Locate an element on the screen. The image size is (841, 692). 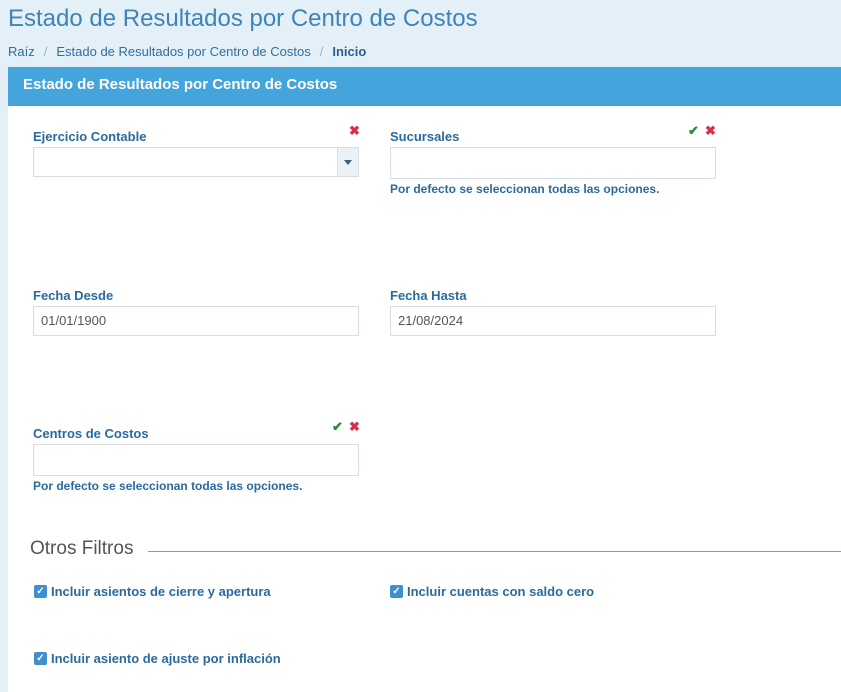
incluir-saldo-cero-option: ✓ Incluir cuentas con saldo cero is located at coordinates (492, 591).